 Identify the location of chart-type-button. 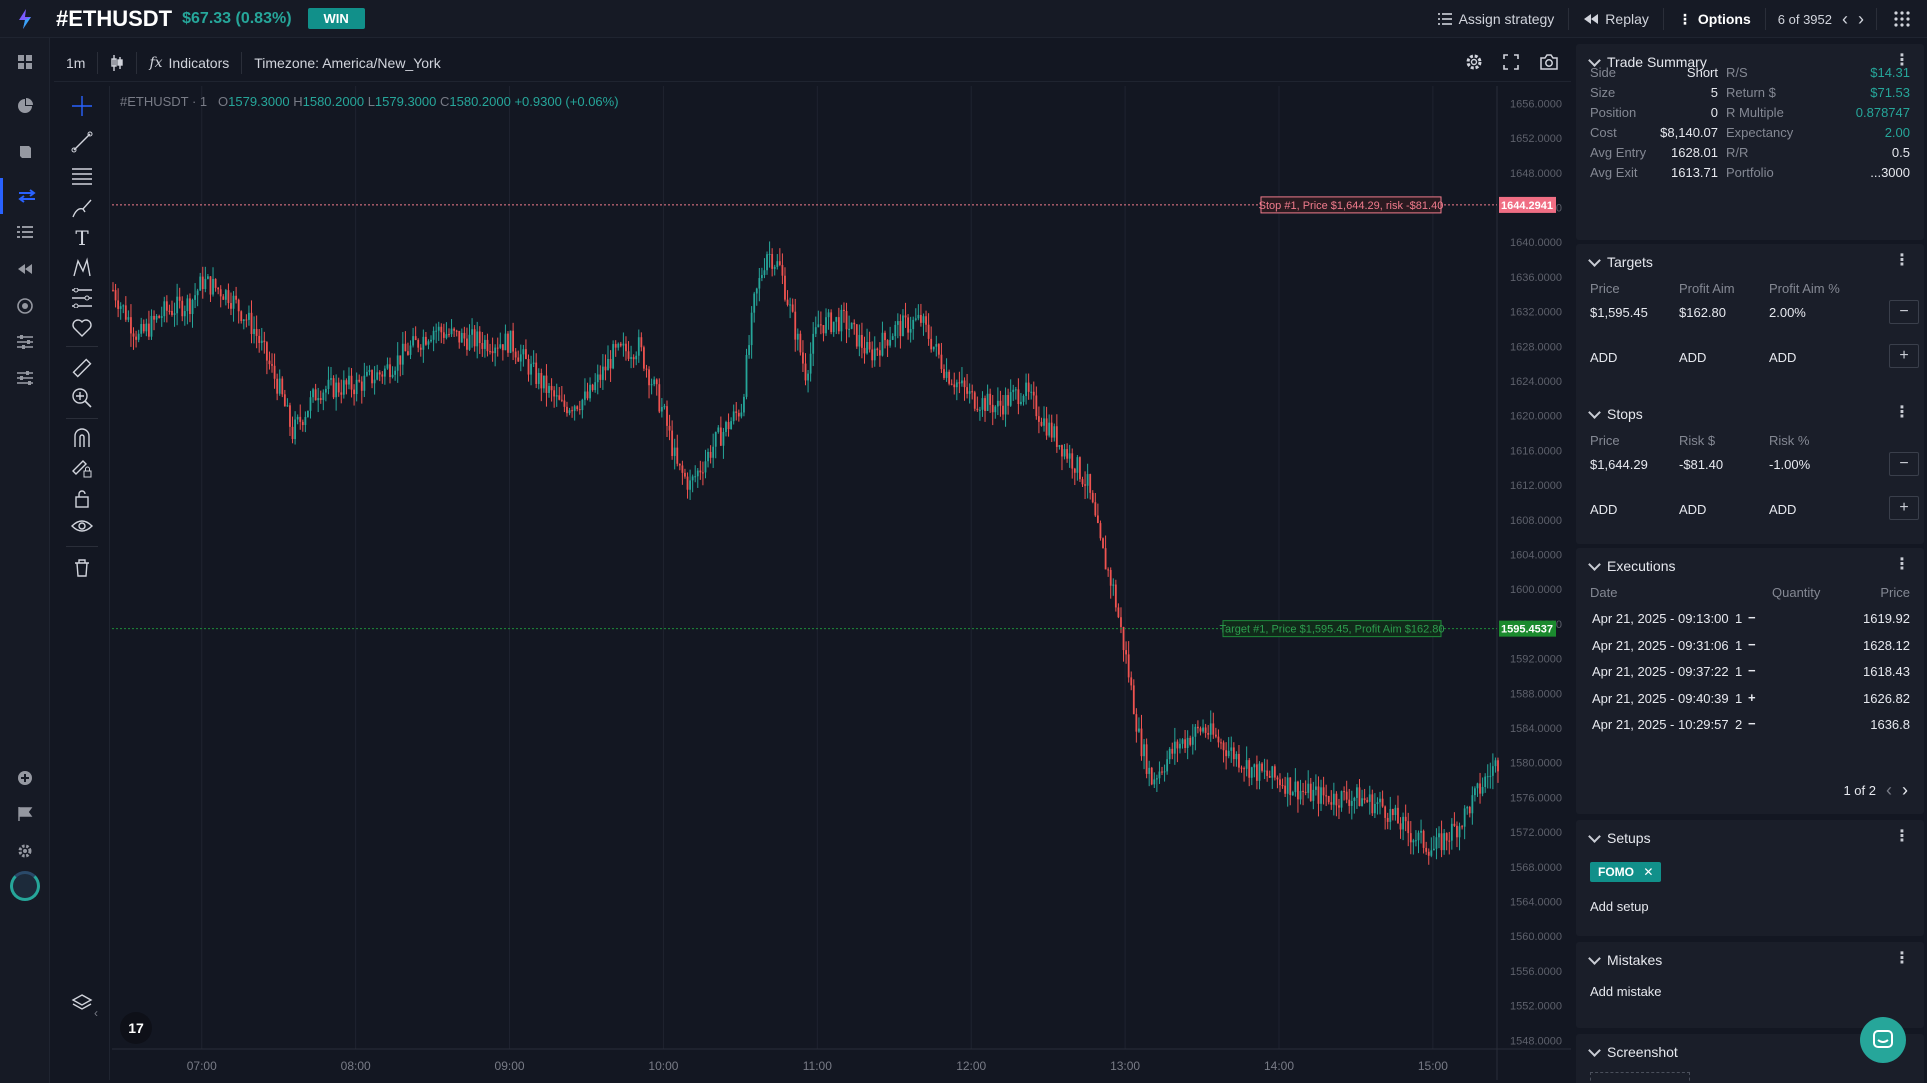
(117, 63).